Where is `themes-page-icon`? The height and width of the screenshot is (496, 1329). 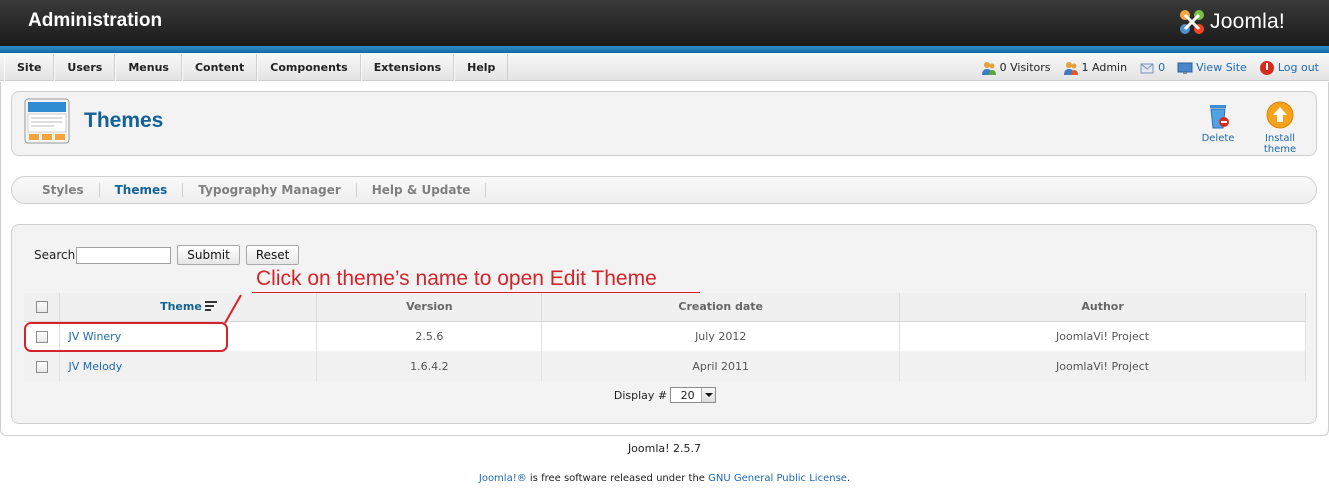 themes-page-icon is located at coordinates (47, 121).